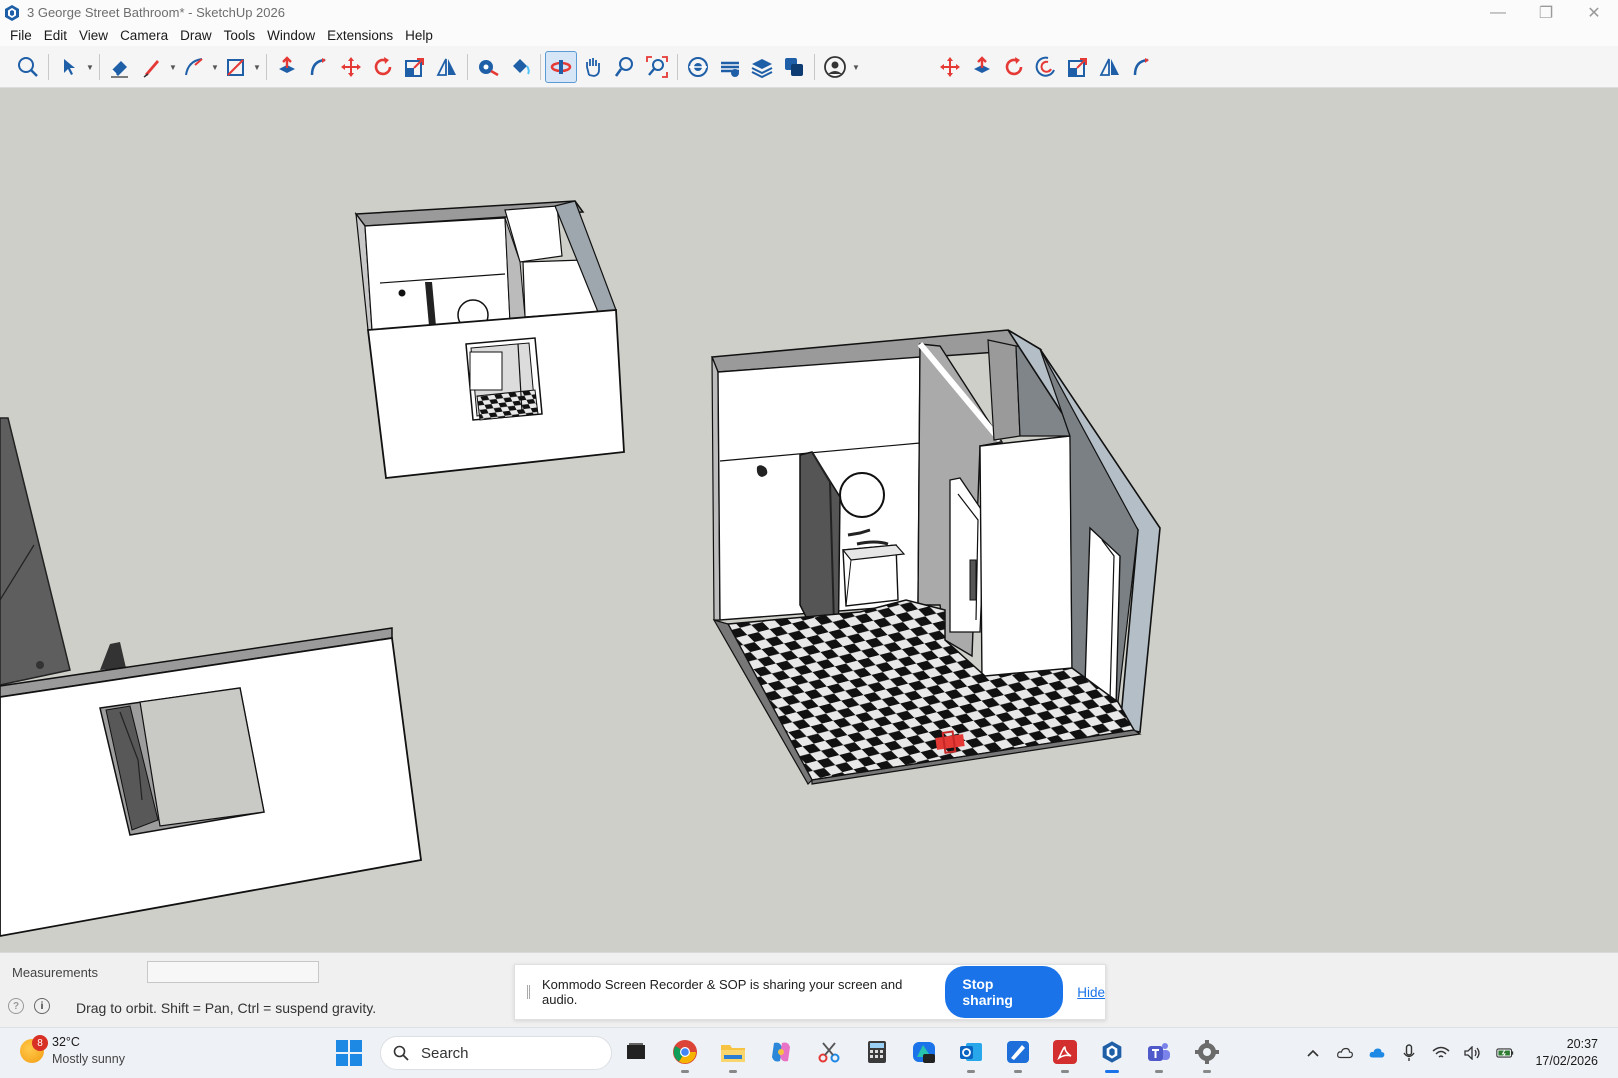 The height and width of the screenshot is (1078, 1618). Describe the element at coordinates (1078, 67) in the screenshot. I see `scale-2-tool-icon` at that location.